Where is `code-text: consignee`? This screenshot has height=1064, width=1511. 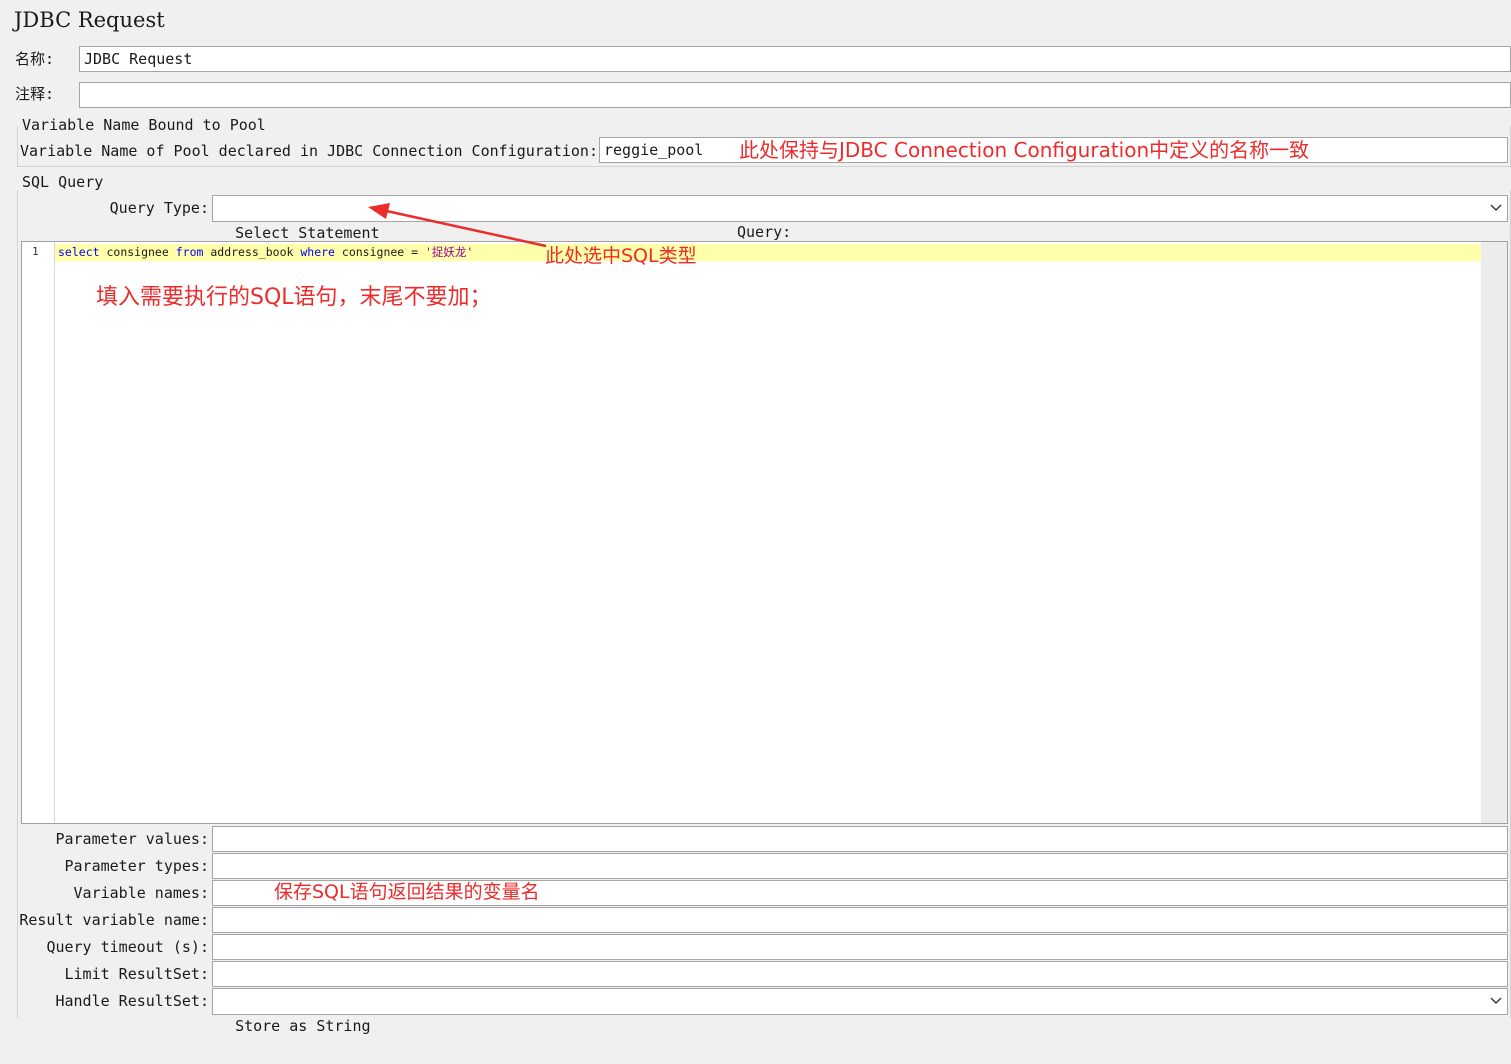
code-text: consignee is located at coordinates (137, 252).